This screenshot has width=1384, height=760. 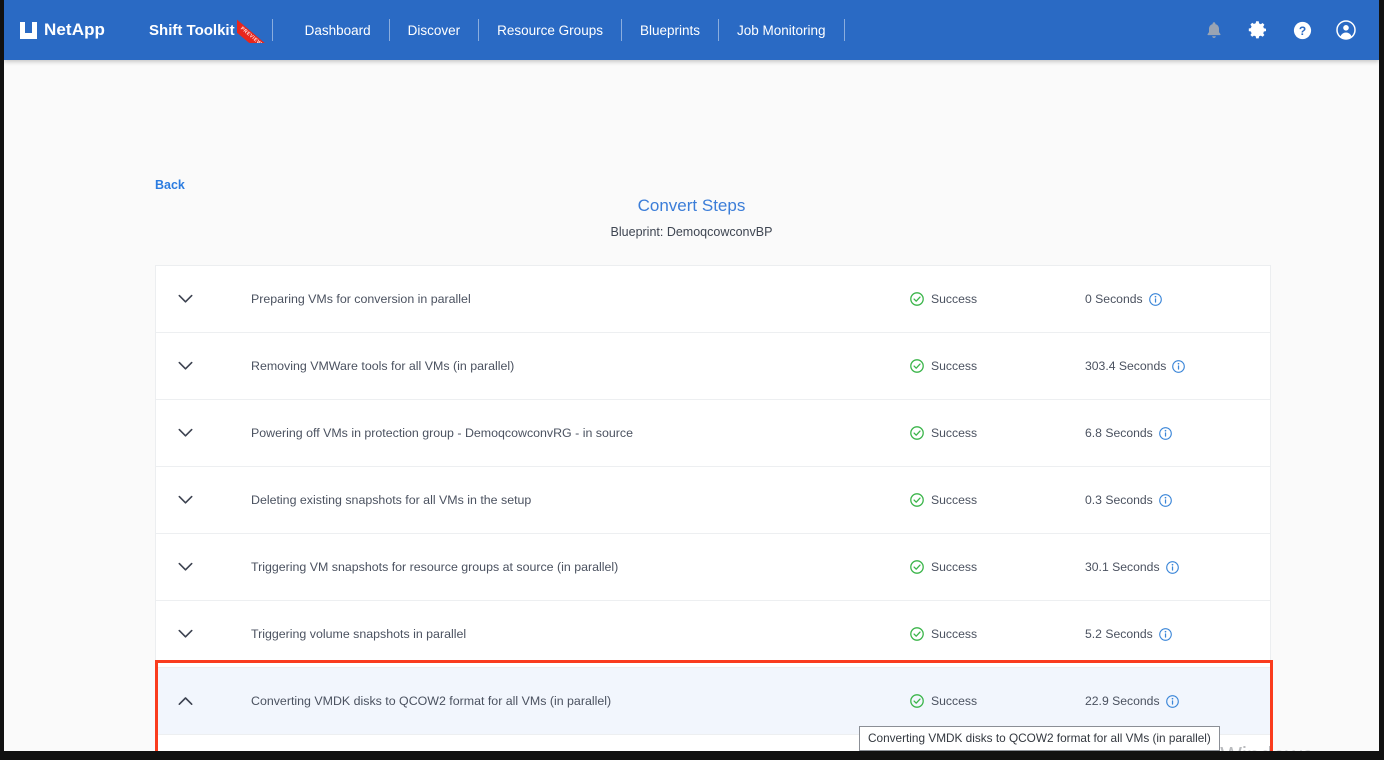 I want to click on chevron-up-icon, so click(x=185, y=701).